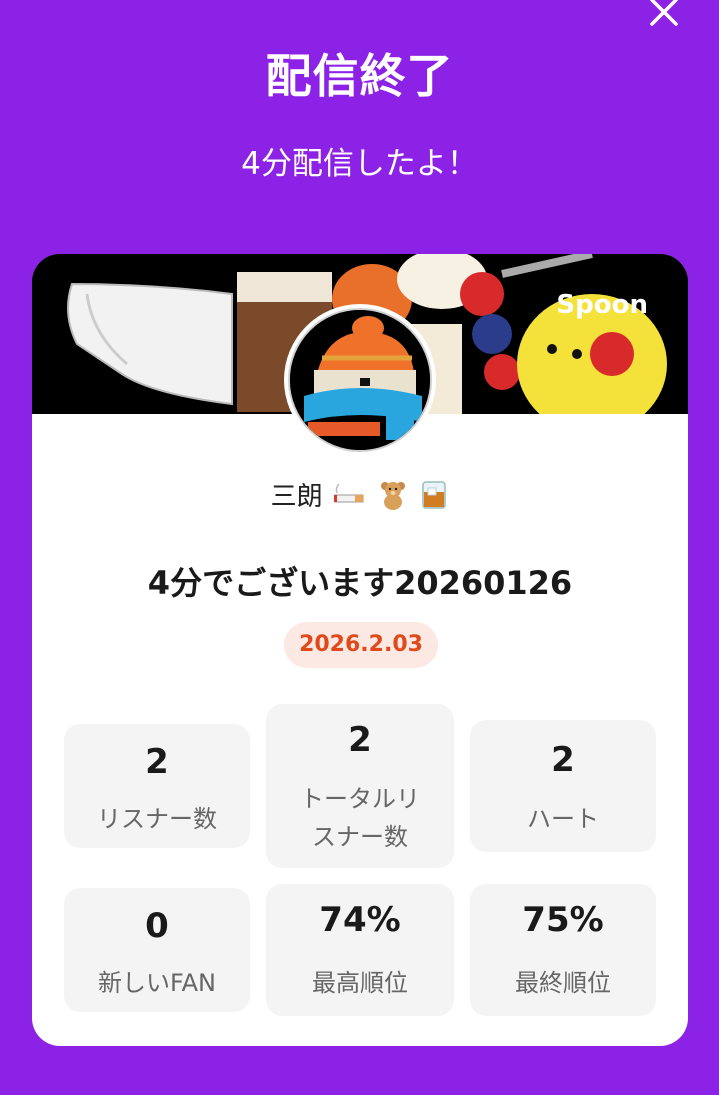  Describe the element at coordinates (360, 583) in the screenshot. I see `live-title: 4分でございます20260126` at that location.